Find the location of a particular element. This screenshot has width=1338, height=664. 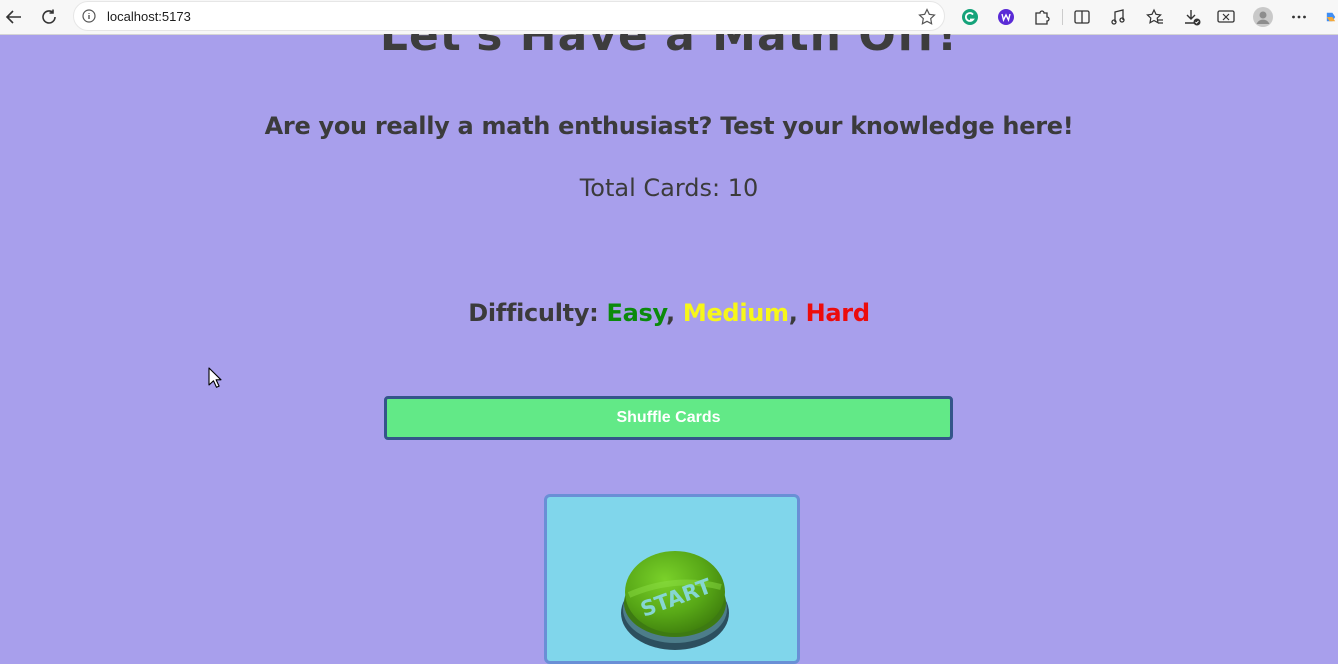

copilot-icon is located at coordinates (1331, 17).